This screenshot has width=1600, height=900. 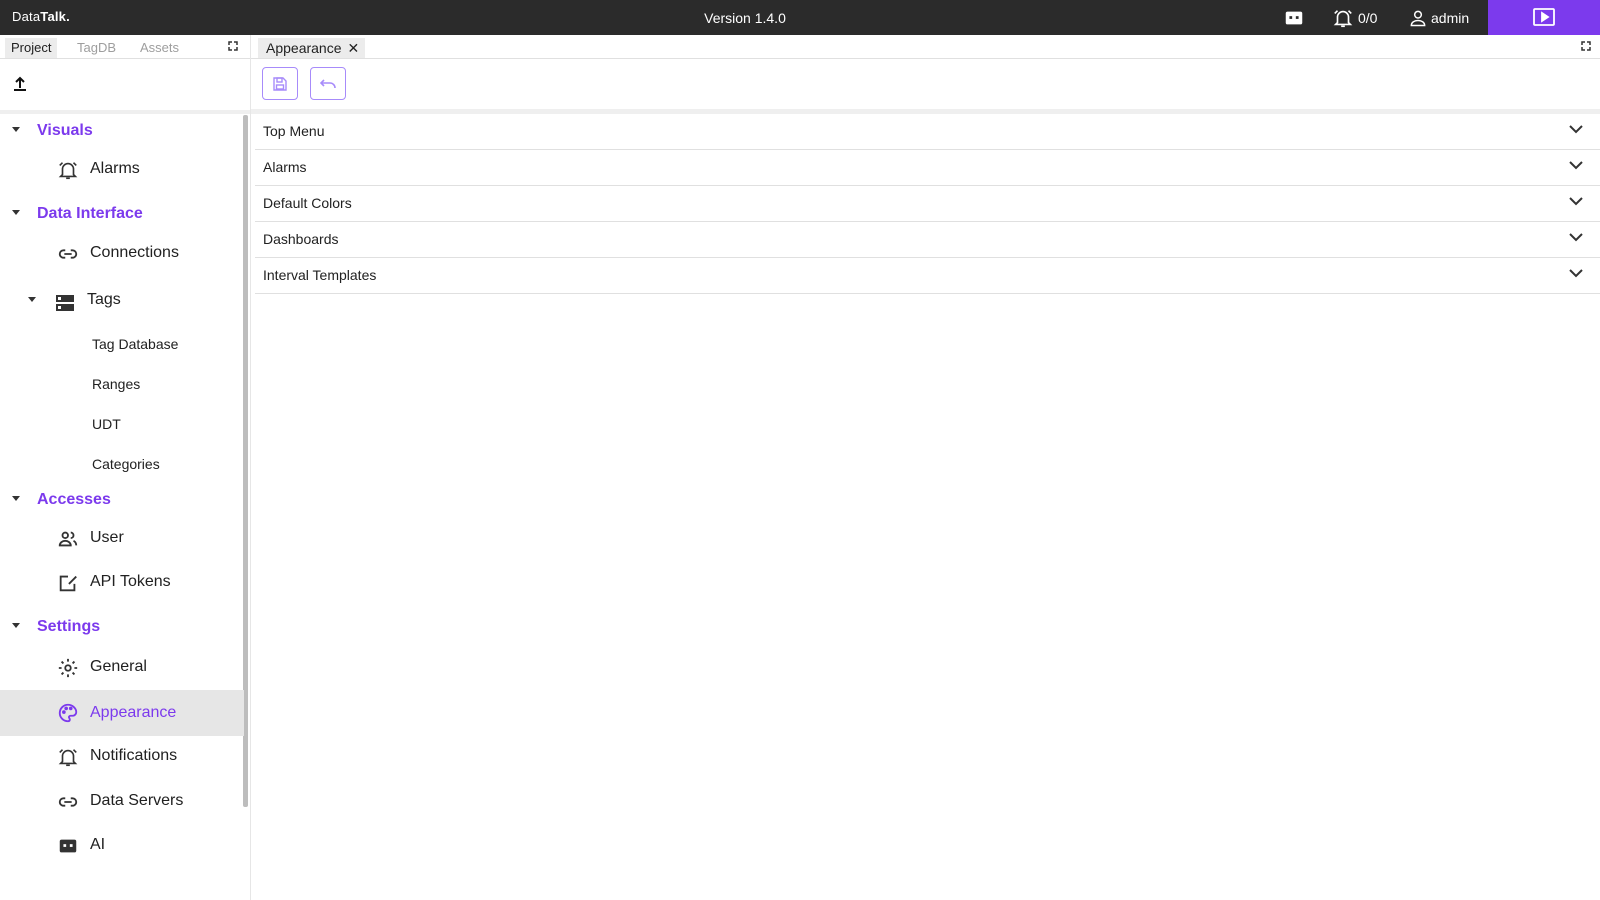 I want to click on sidebar-item-ranges: Ranges, so click(x=116, y=384).